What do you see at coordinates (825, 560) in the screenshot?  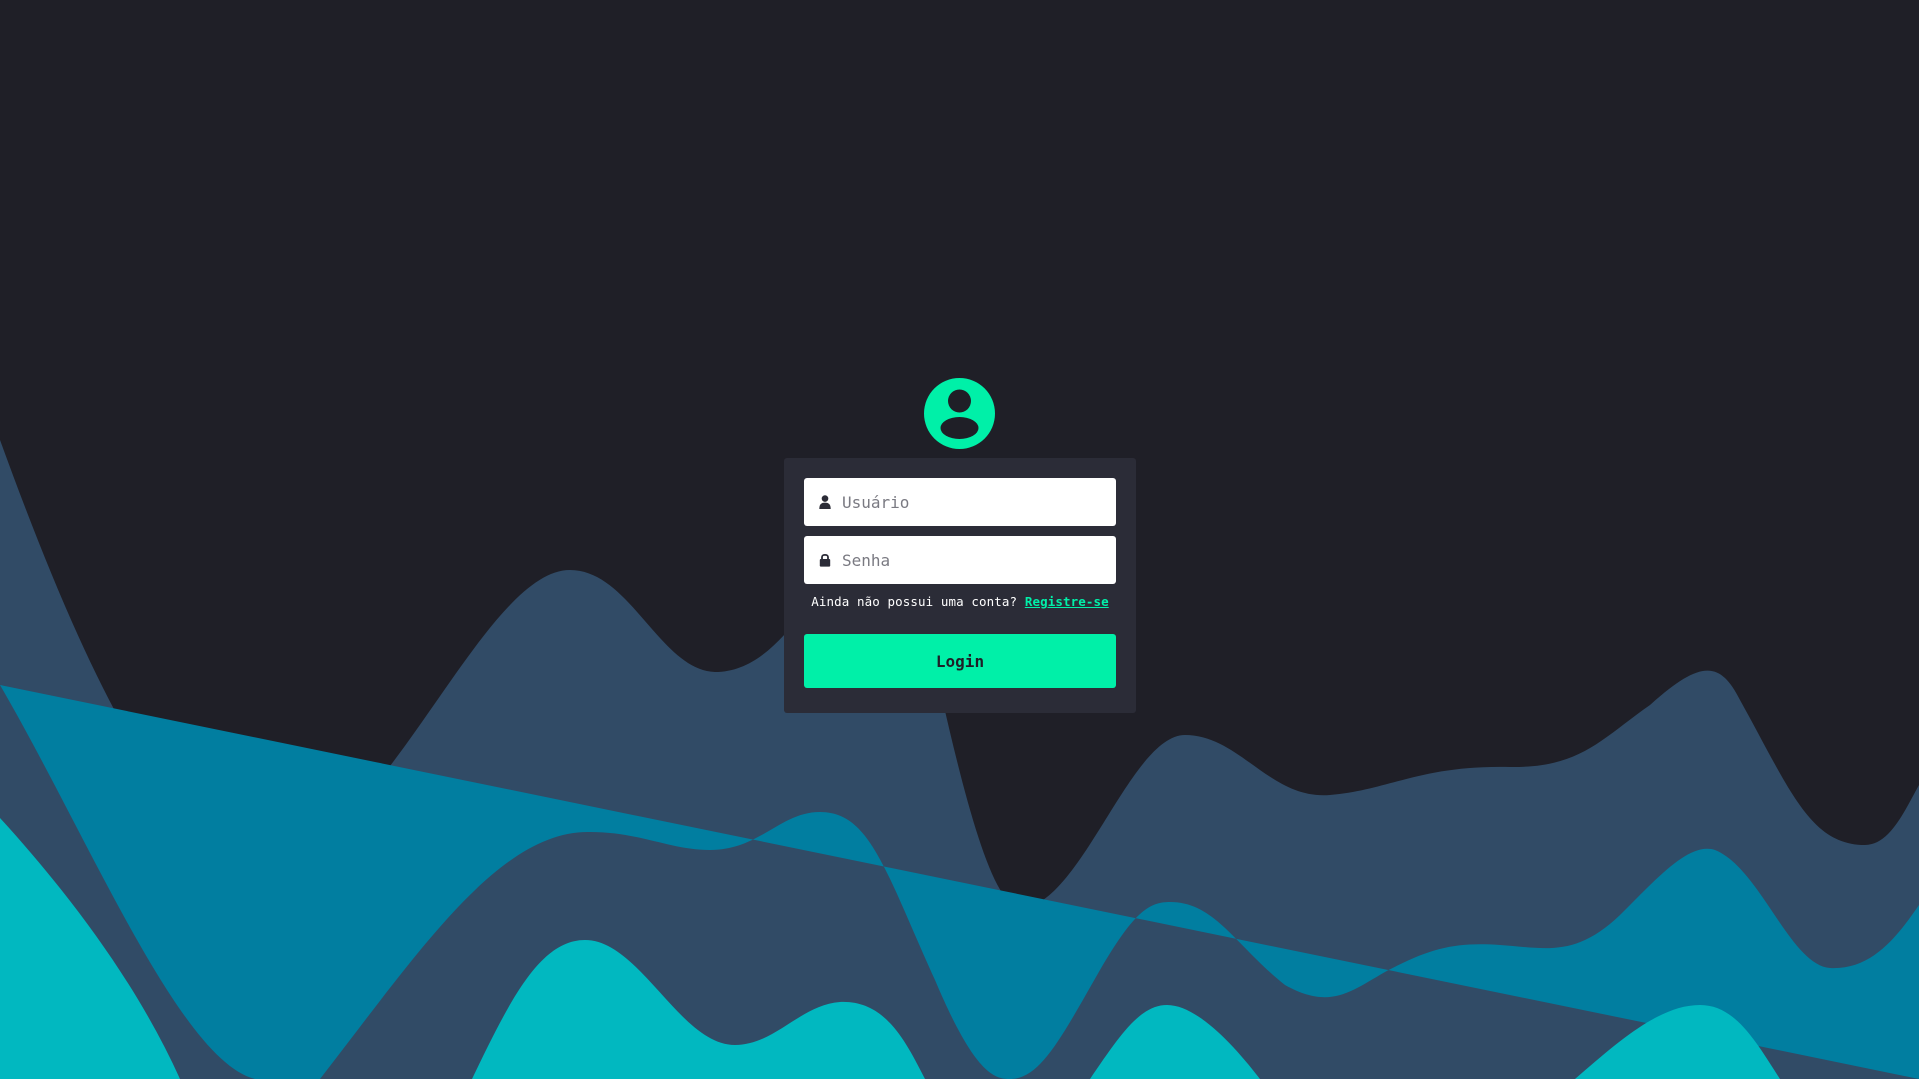 I see `lock-icon` at bounding box center [825, 560].